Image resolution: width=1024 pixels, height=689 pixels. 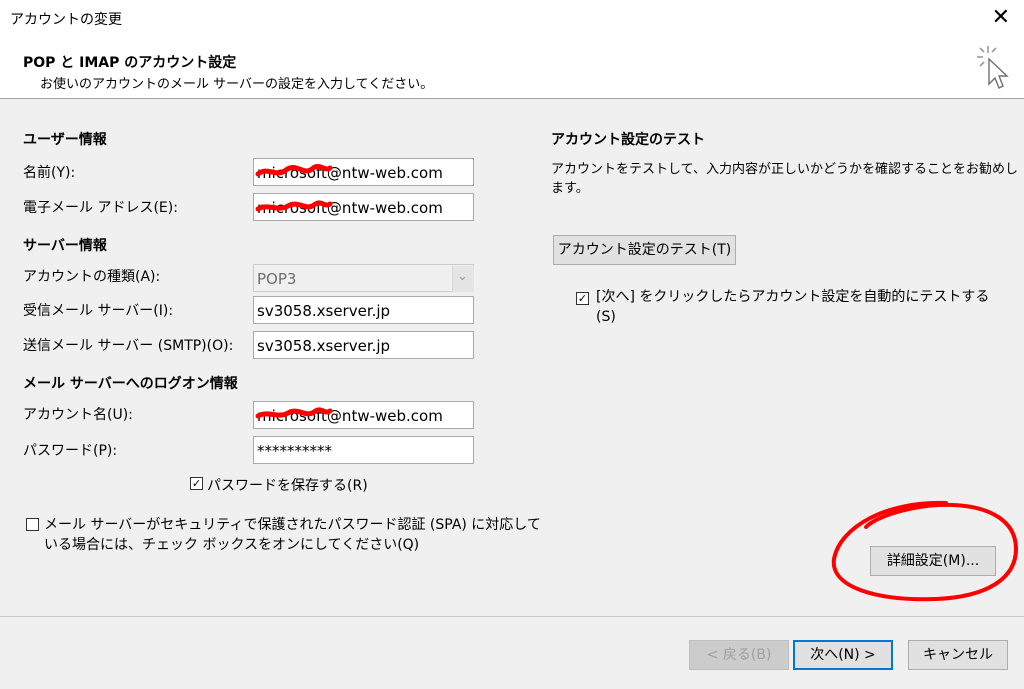 I want to click on auto-test-label-line: (S), so click(x=606, y=317).